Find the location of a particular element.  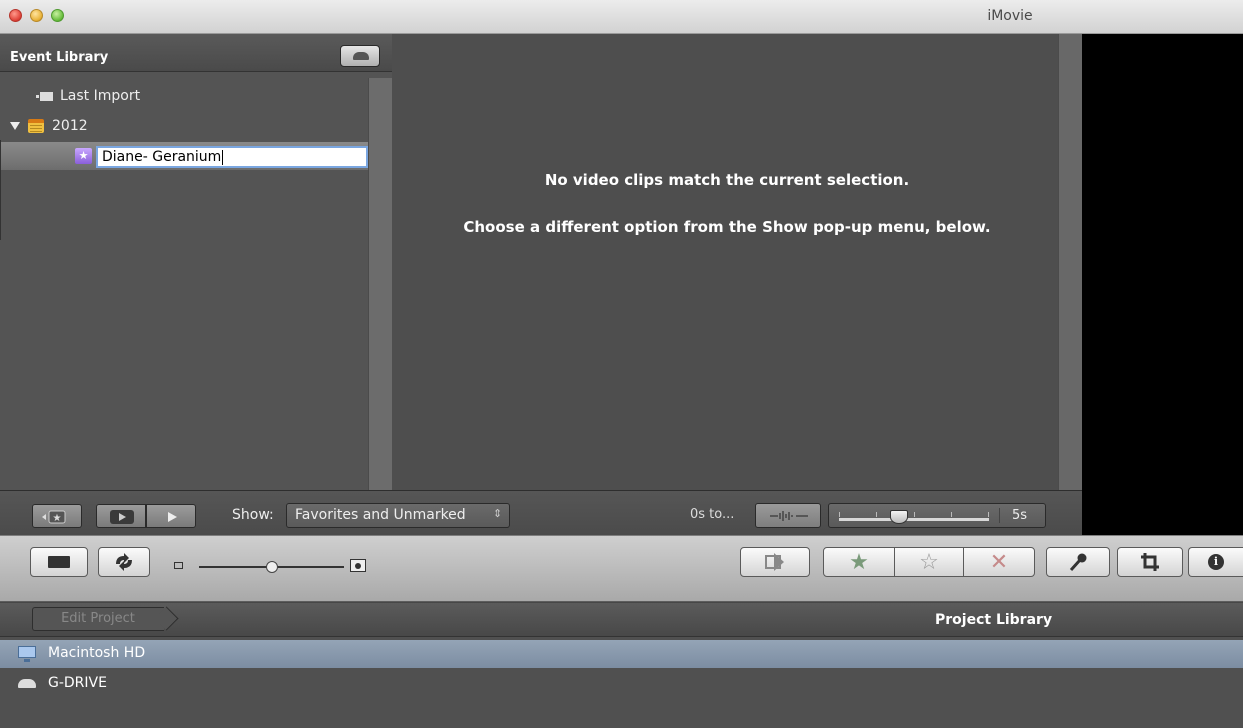

drive-item-g-drive: G-DRIVE is located at coordinates (621, 684).